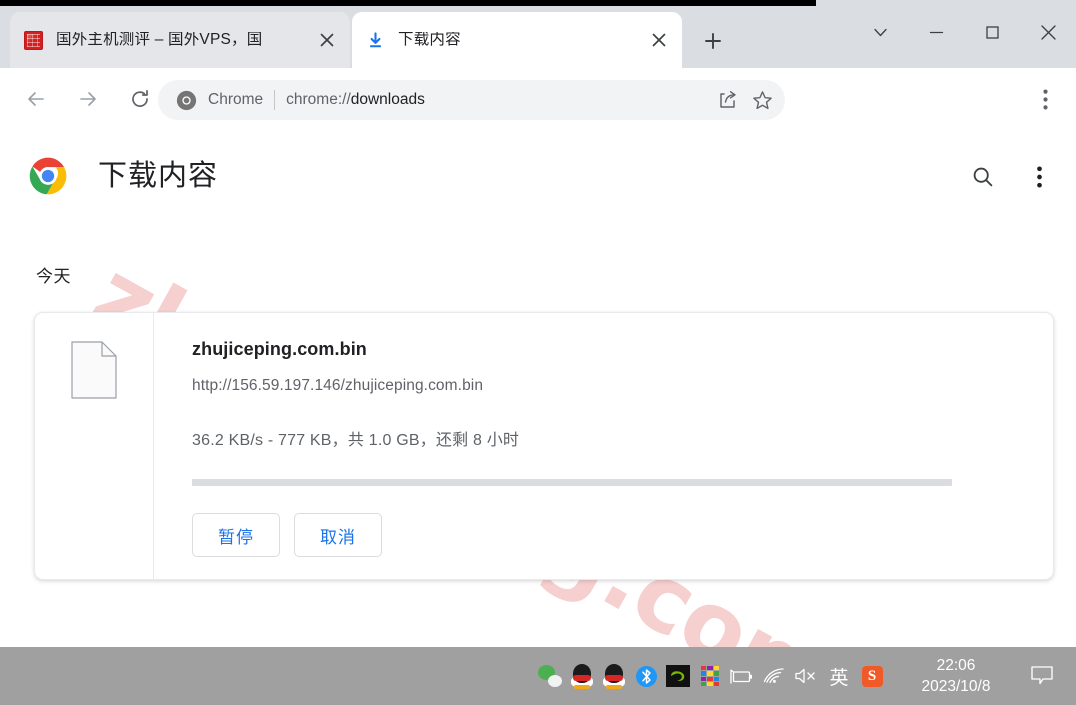 Image resolution: width=1076 pixels, height=705 pixels. I want to click on download-progress-bar, so click(572, 482).